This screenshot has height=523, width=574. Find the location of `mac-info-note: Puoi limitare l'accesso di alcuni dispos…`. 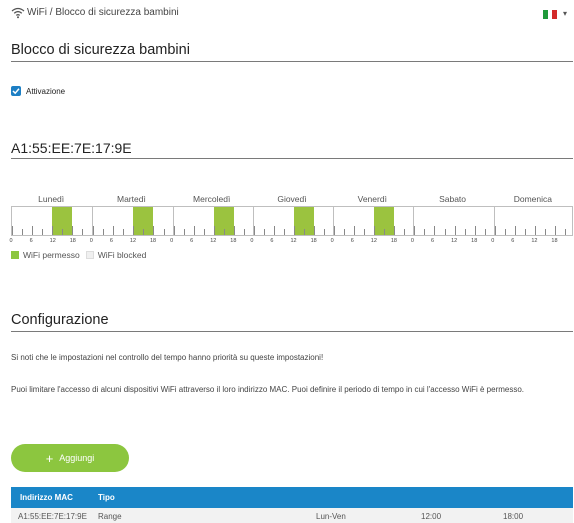

mac-info-note: Puoi limitare l'accesso di alcuni dispos… is located at coordinates (268, 389).